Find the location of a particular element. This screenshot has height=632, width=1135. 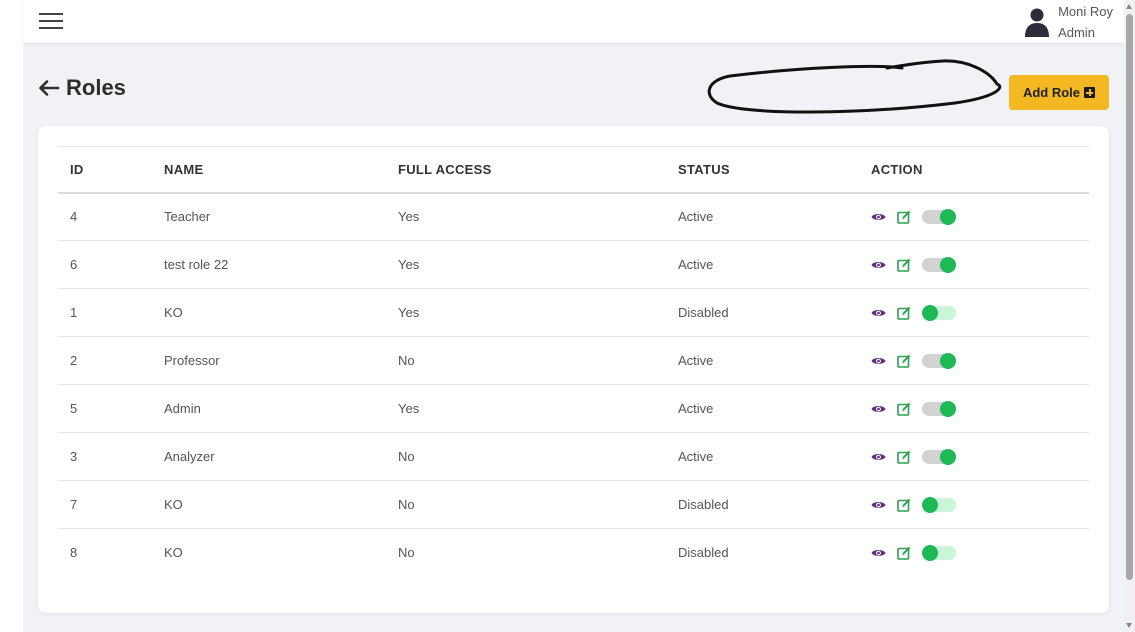

hamburger-menu-icon is located at coordinates (51, 21).